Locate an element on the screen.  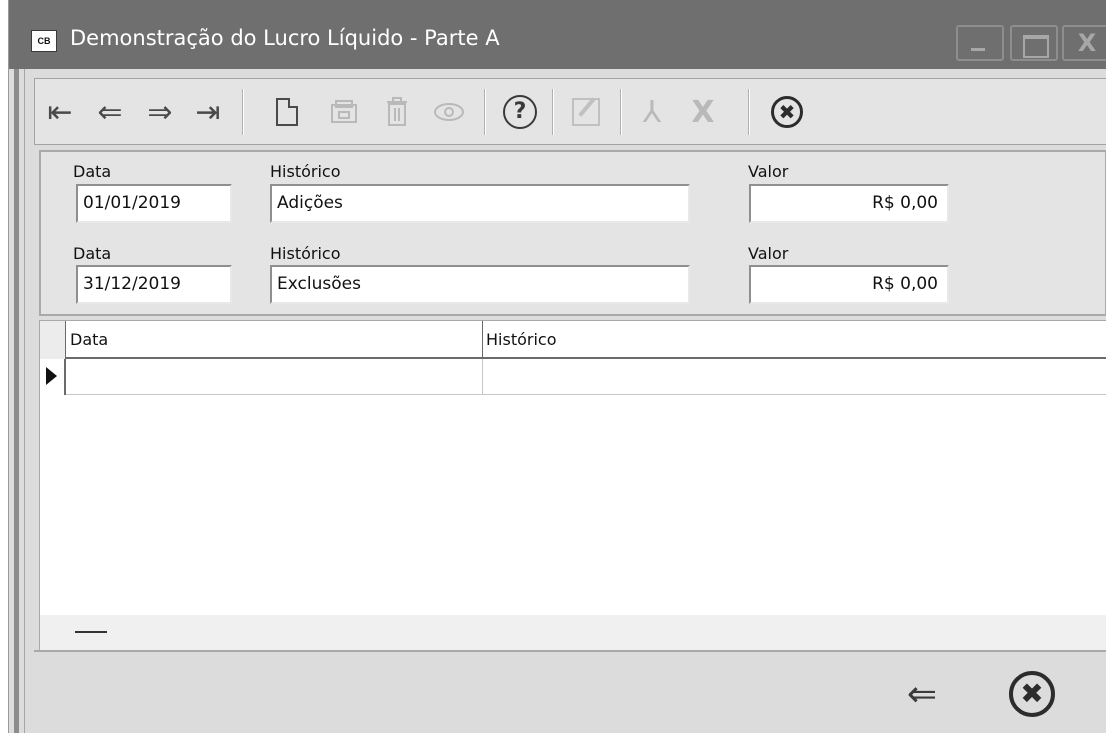
footer-dash is located at coordinates (91, 632).